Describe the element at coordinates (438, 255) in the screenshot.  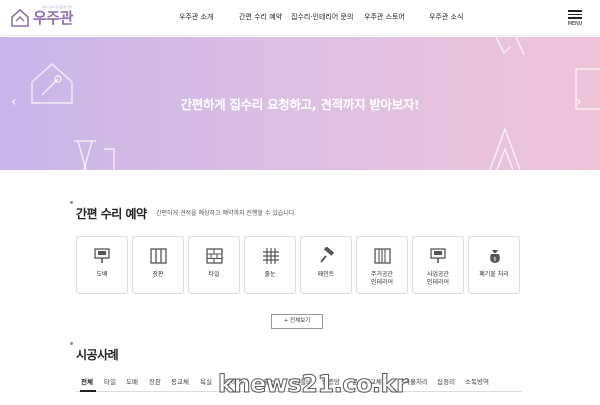
I see `commercial-interior-icon` at that location.